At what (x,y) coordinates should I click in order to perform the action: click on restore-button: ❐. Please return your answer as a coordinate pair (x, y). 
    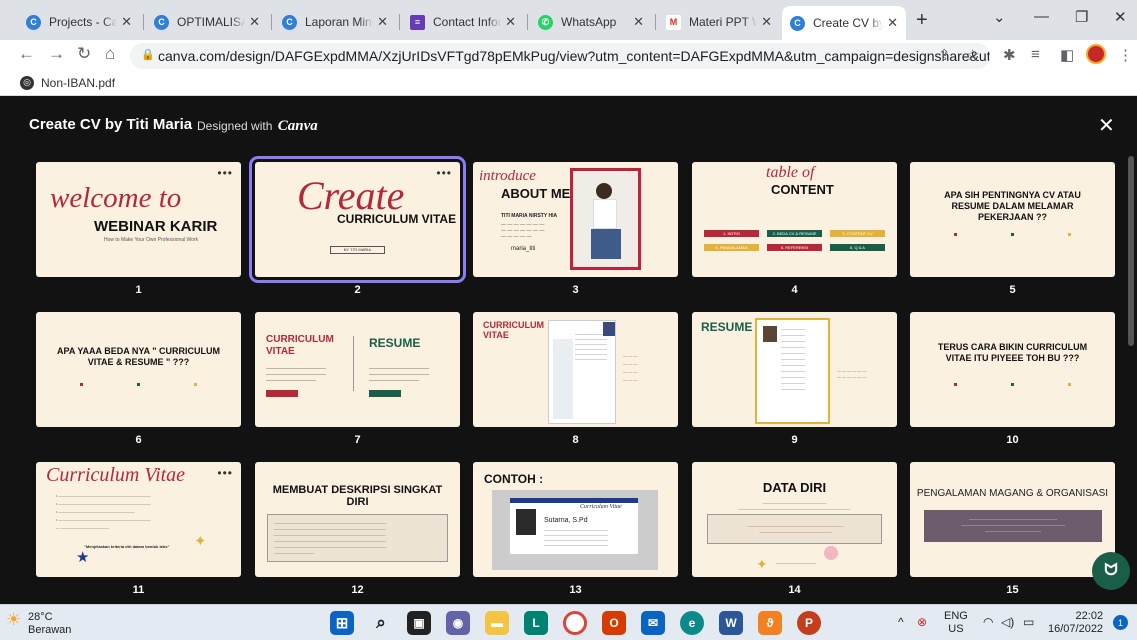
    Looking at the image, I should click on (1081, 17).